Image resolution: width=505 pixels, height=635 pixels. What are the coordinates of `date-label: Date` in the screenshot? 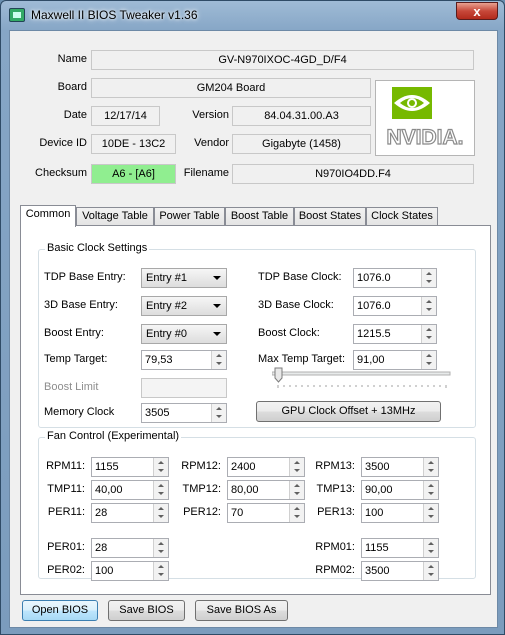 It's located at (75, 115).